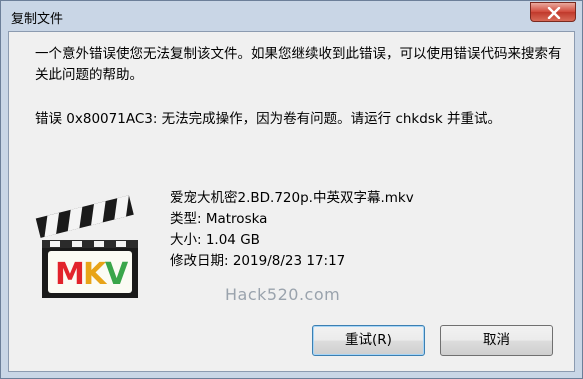  I want to click on file-size: 大小: 1.04 GB, so click(215, 240).